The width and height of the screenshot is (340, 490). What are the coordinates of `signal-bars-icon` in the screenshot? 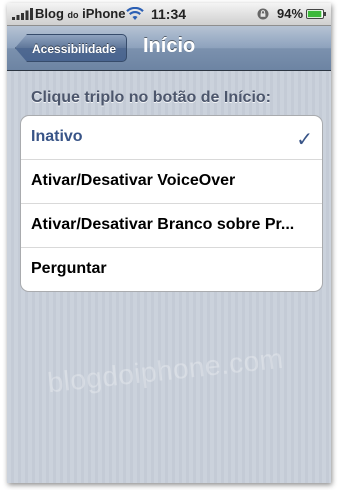 It's located at (22, 14).